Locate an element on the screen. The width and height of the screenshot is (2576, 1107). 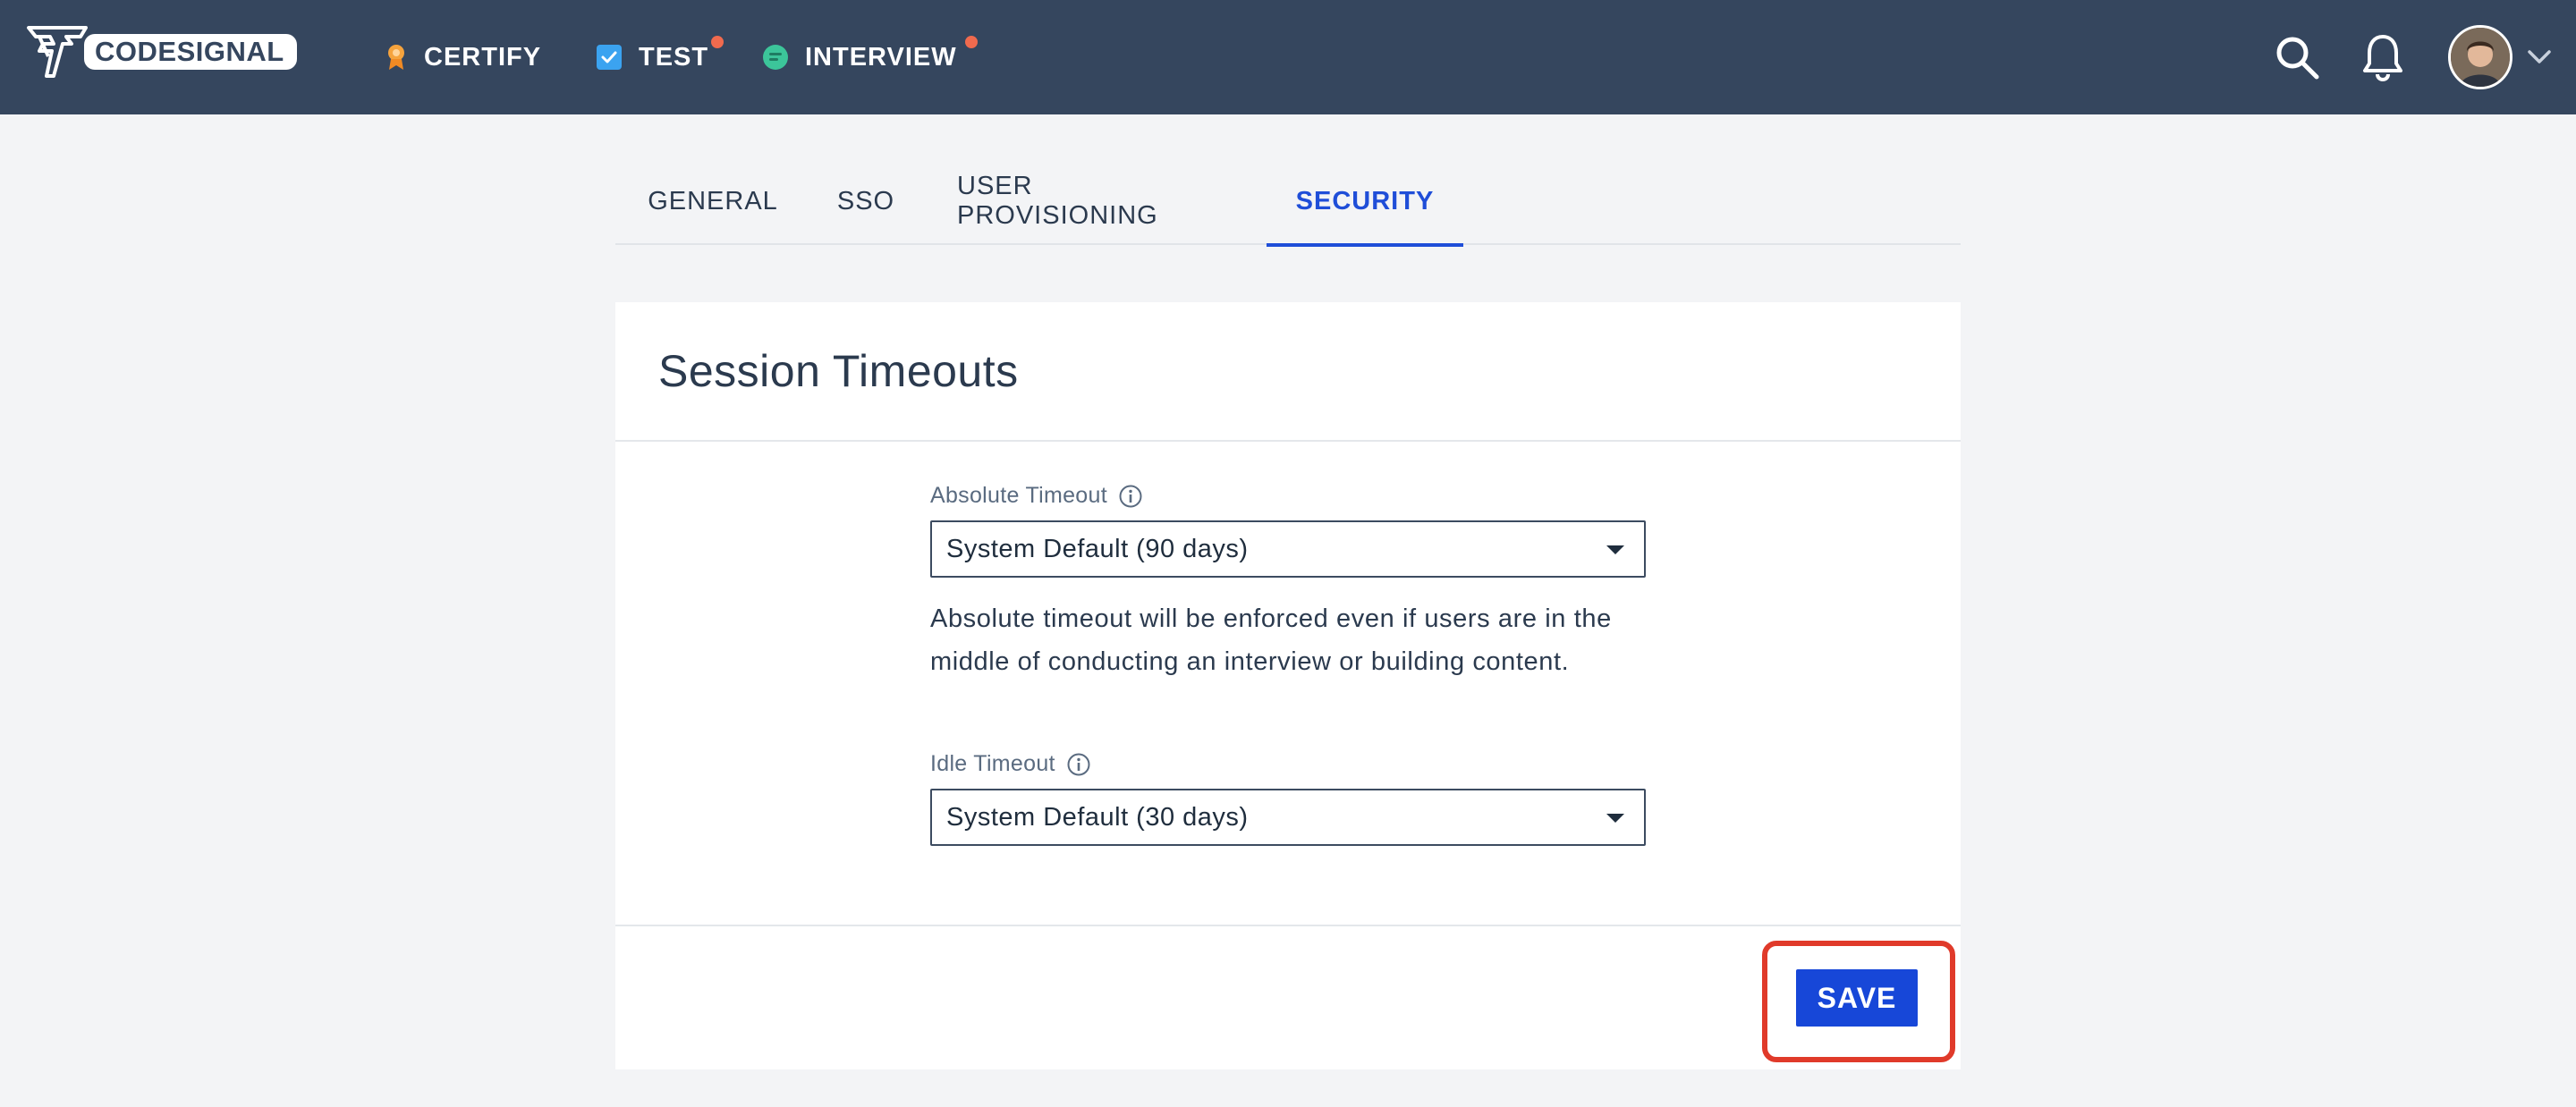
avatar is located at coordinates (2480, 57).